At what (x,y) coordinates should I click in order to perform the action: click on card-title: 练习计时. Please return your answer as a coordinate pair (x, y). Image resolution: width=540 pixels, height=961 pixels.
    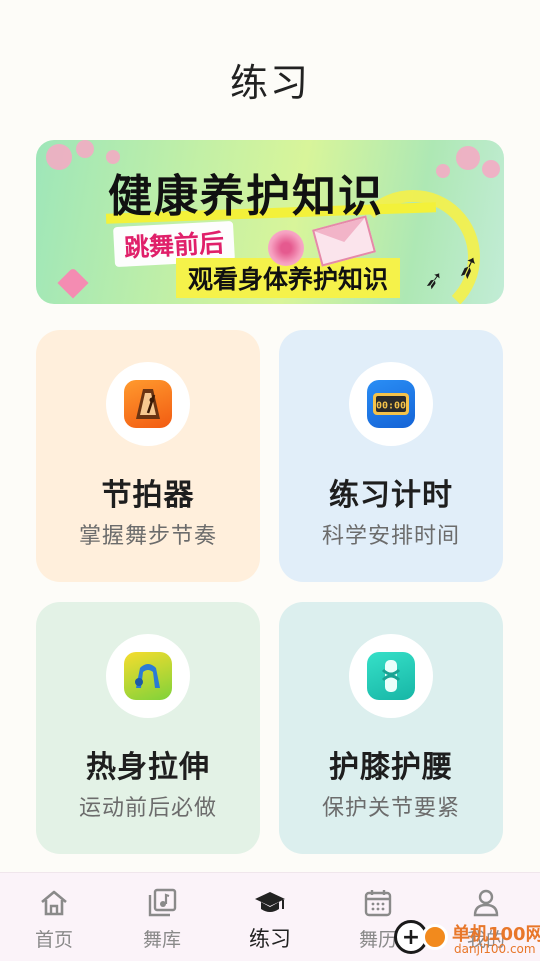
    Looking at the image, I should click on (391, 495).